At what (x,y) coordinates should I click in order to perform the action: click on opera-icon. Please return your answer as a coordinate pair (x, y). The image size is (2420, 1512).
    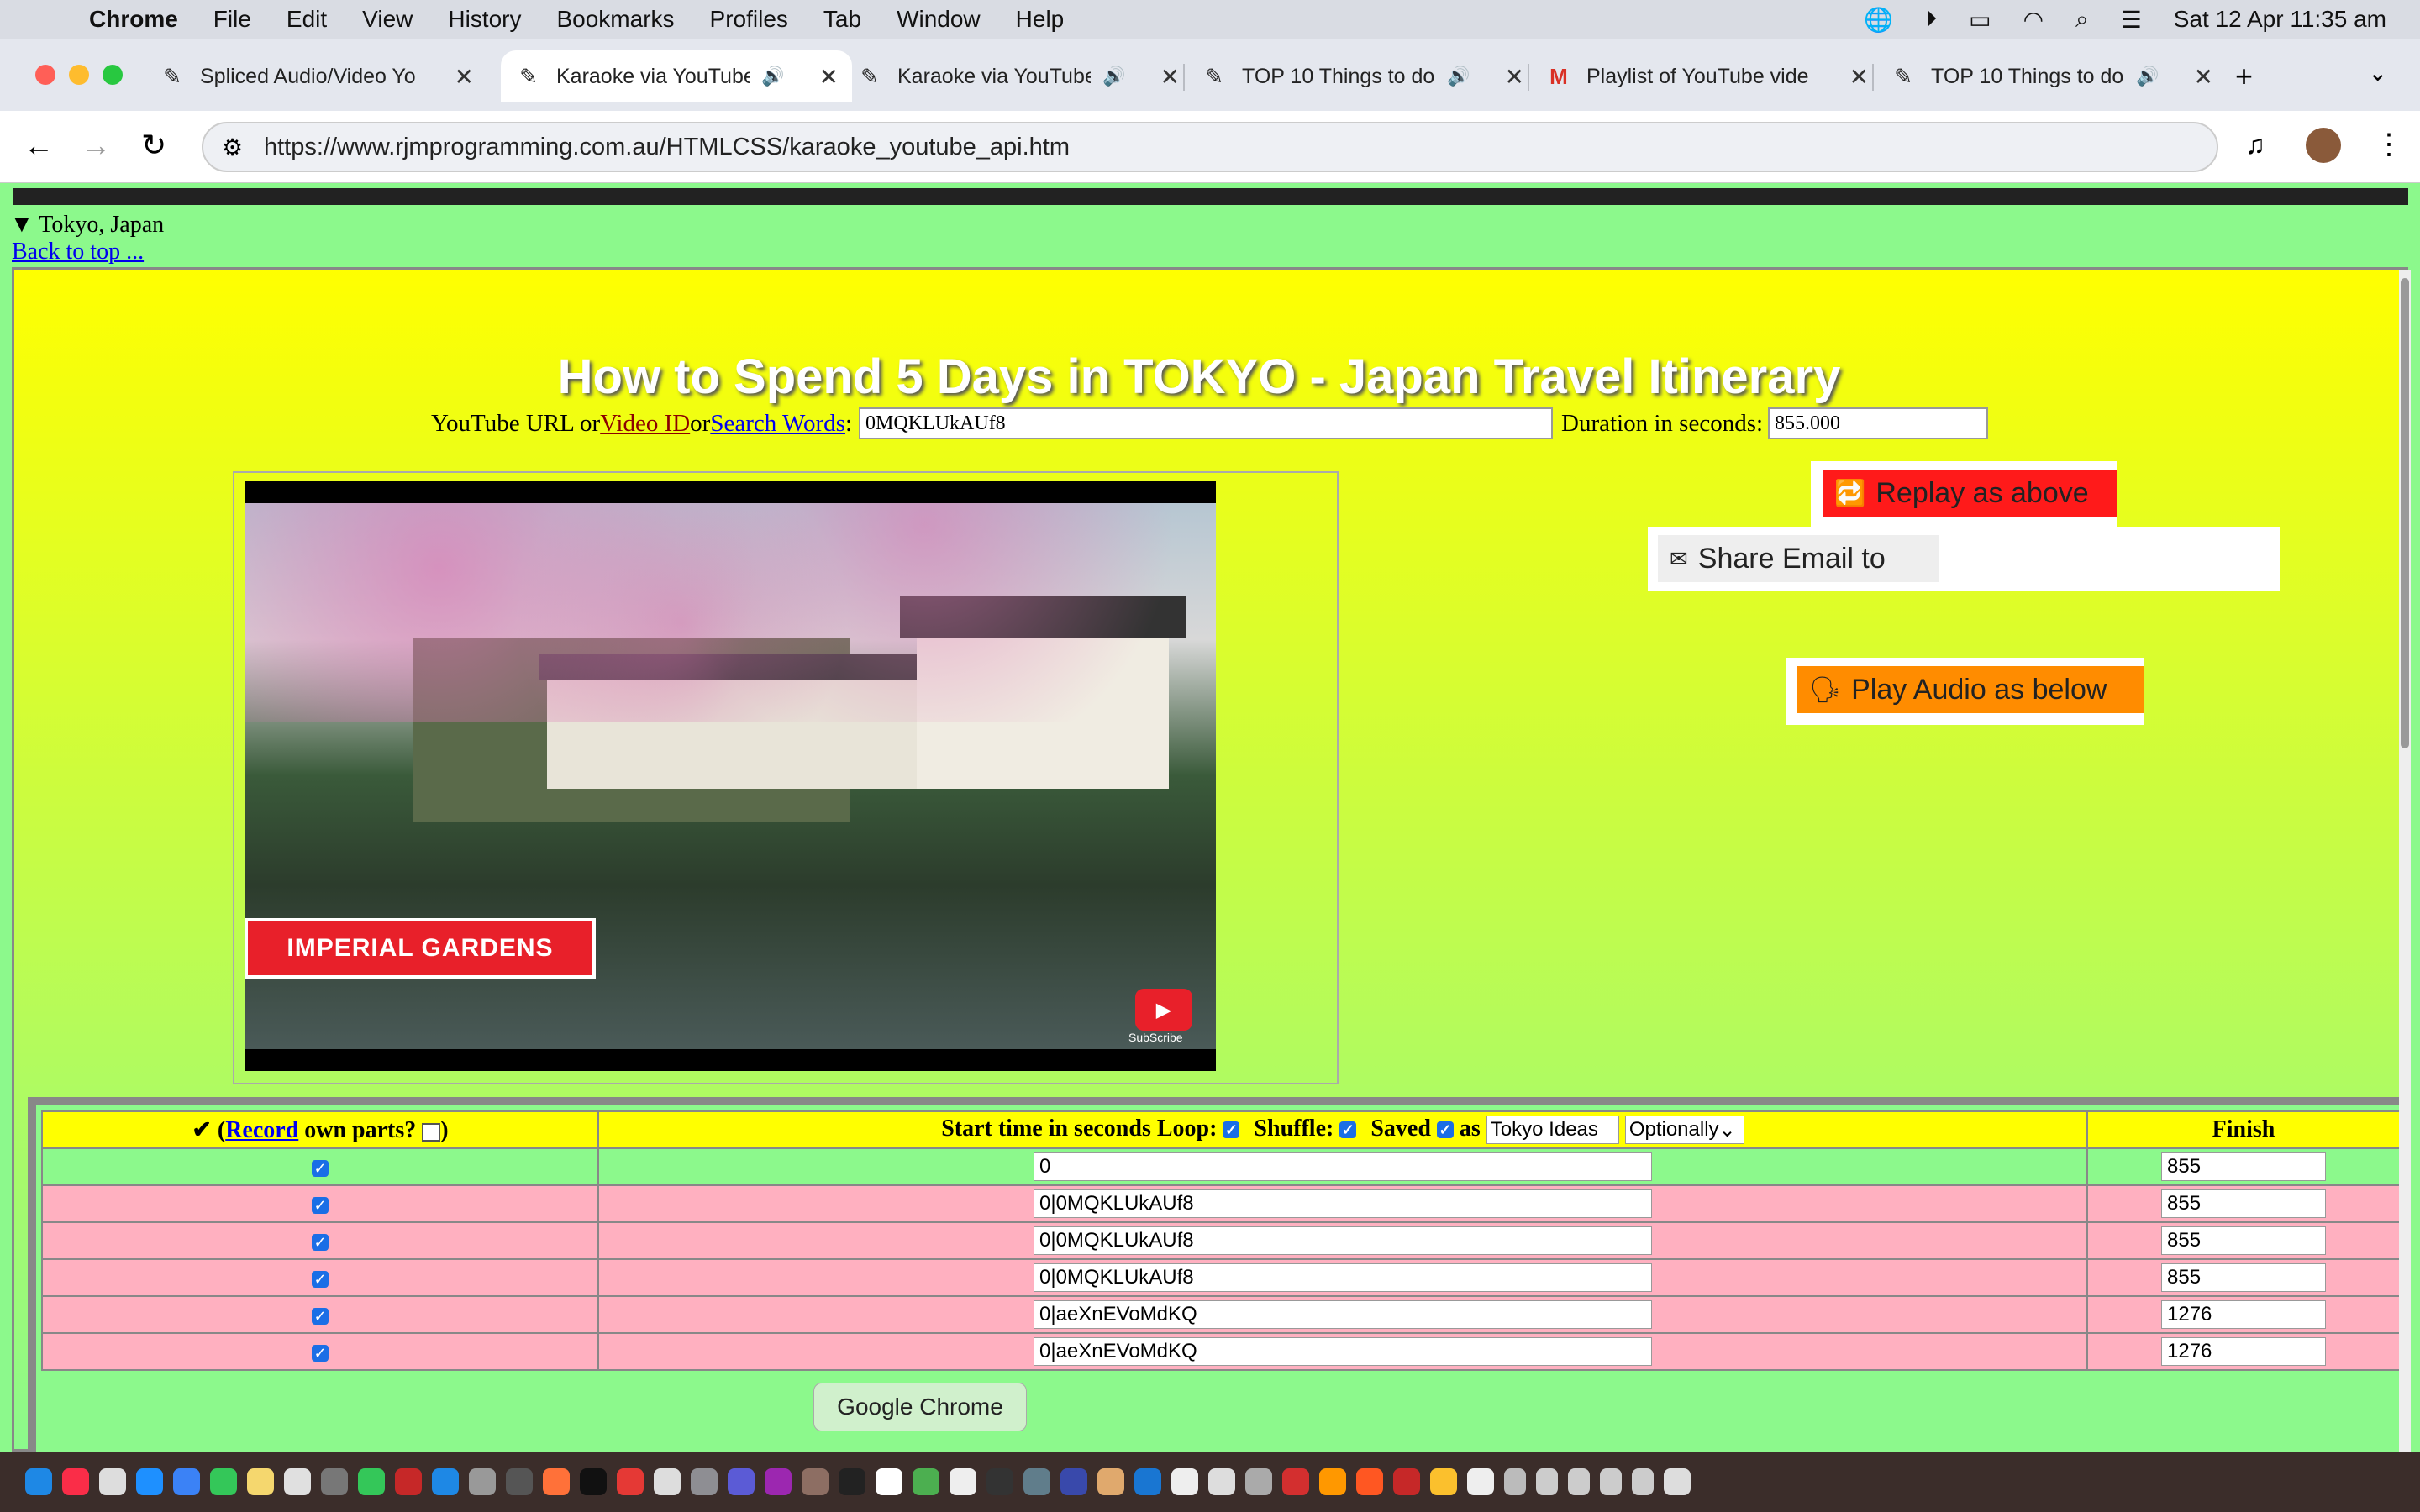
    Looking at the image, I should click on (1295, 1481).